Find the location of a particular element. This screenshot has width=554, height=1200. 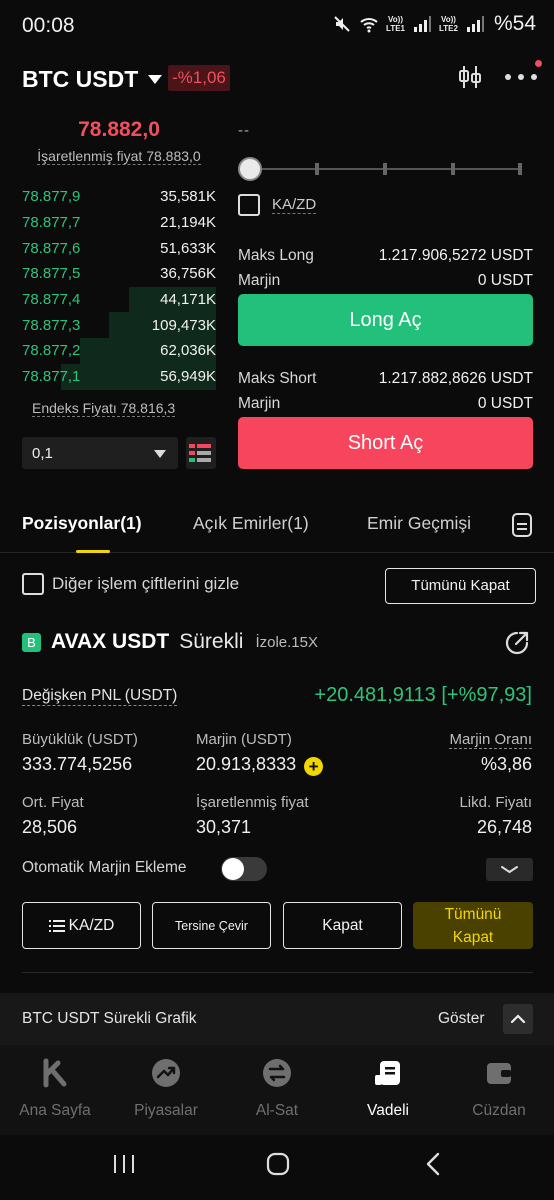

chart-show-label: Göster is located at coordinates (461, 1019).